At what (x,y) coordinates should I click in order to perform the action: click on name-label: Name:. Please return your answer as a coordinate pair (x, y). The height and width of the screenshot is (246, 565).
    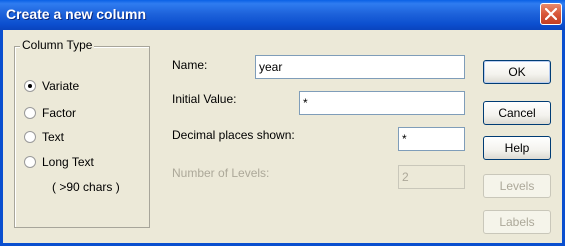
    Looking at the image, I should click on (190, 65).